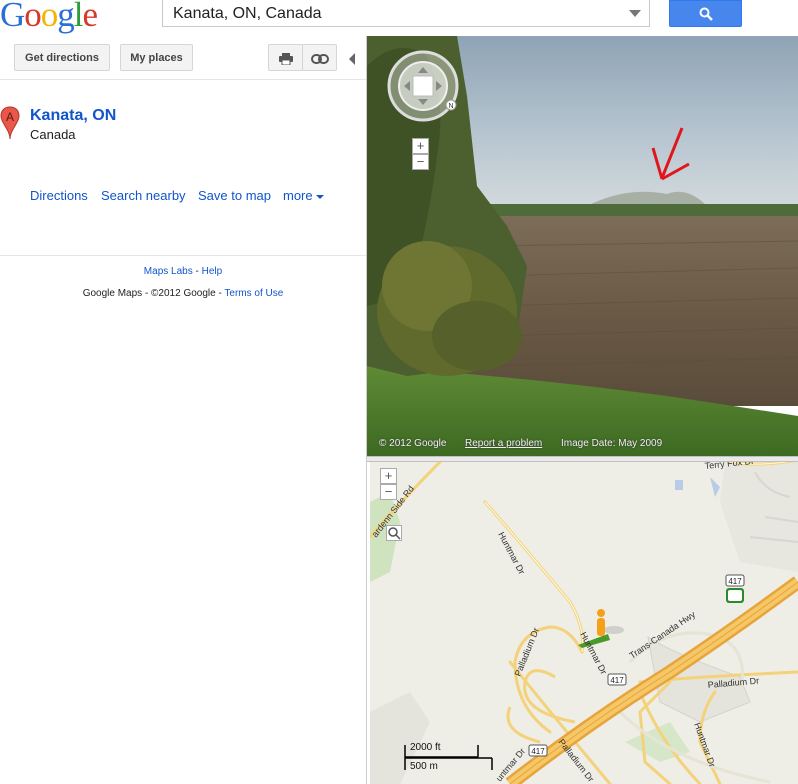 The image size is (798, 784). I want to click on sv-copyright: © 2012 Google, so click(413, 443).